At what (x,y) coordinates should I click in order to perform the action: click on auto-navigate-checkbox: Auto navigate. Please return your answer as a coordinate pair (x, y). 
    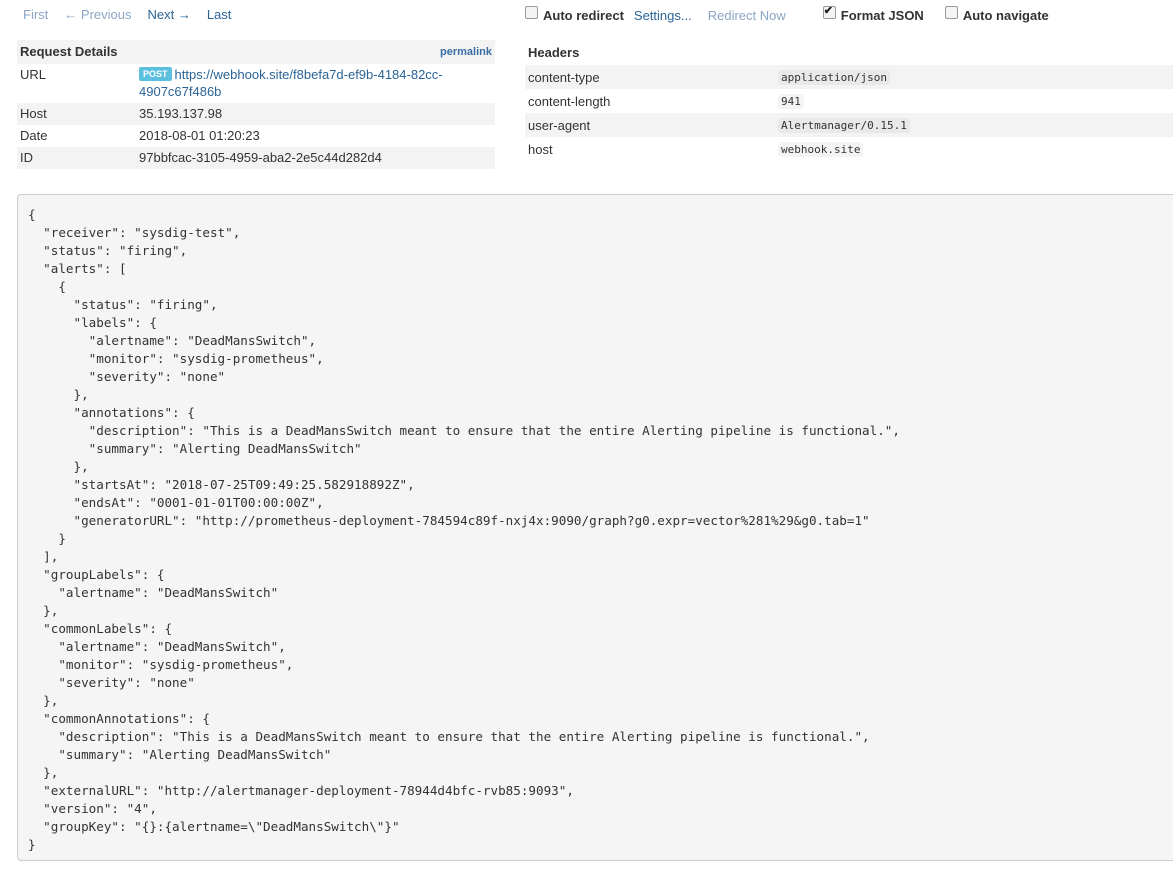
    Looking at the image, I should click on (996, 14).